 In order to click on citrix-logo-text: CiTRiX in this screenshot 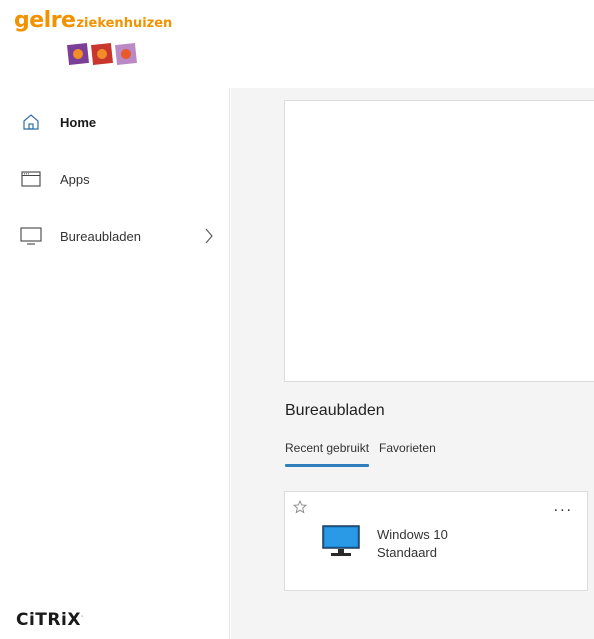, I will do `click(48, 620)`.